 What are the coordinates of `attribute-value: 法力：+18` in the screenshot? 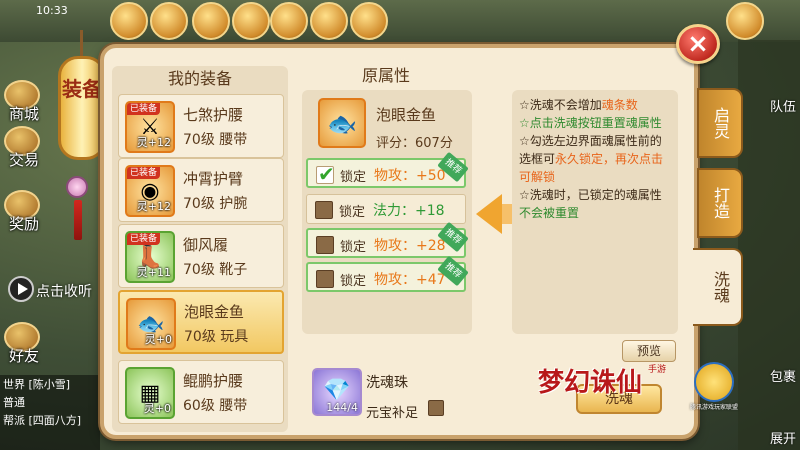 It's located at (409, 211).